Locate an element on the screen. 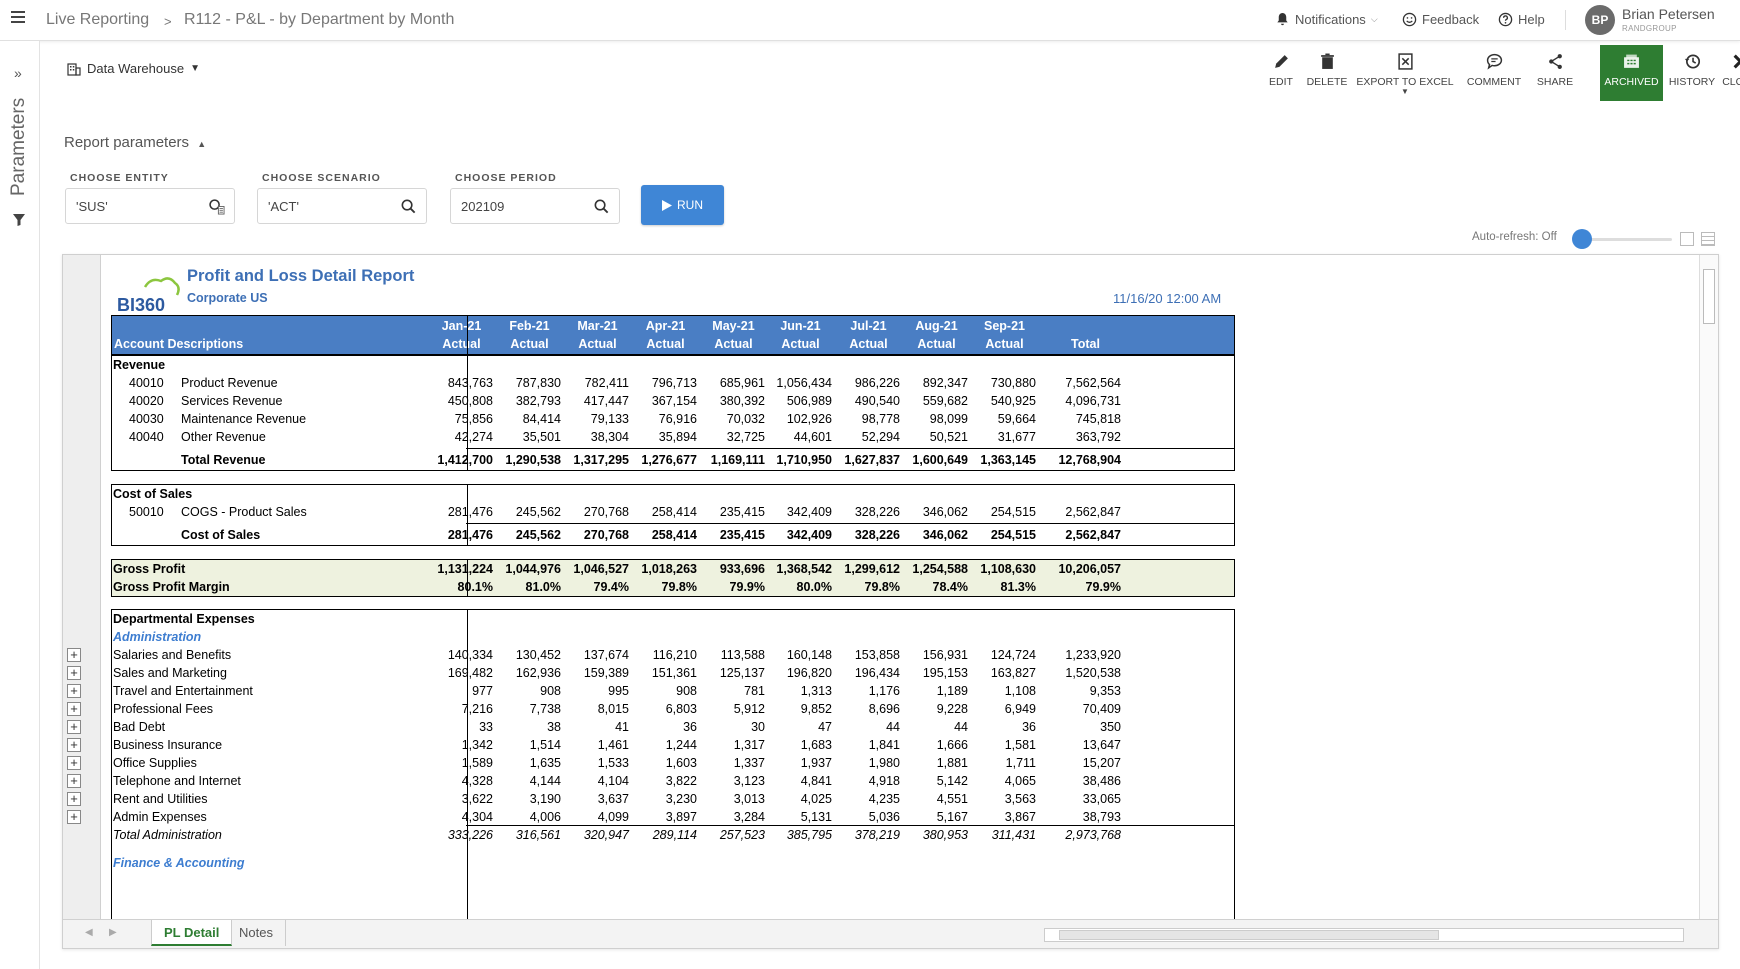 This screenshot has width=1740, height=969. entity-field: 'SUS' is located at coordinates (150, 206).